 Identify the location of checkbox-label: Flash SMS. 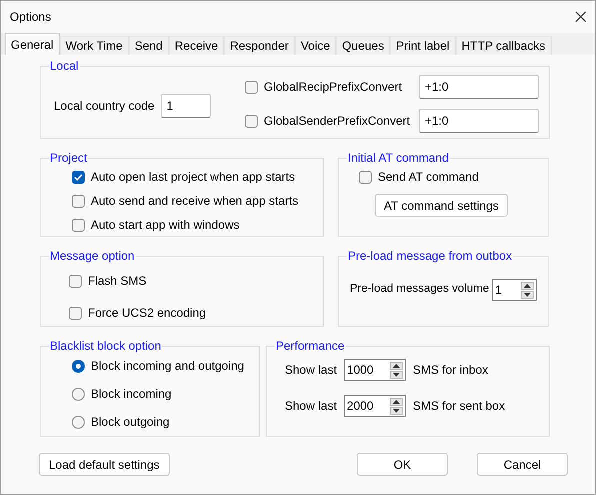
(117, 281).